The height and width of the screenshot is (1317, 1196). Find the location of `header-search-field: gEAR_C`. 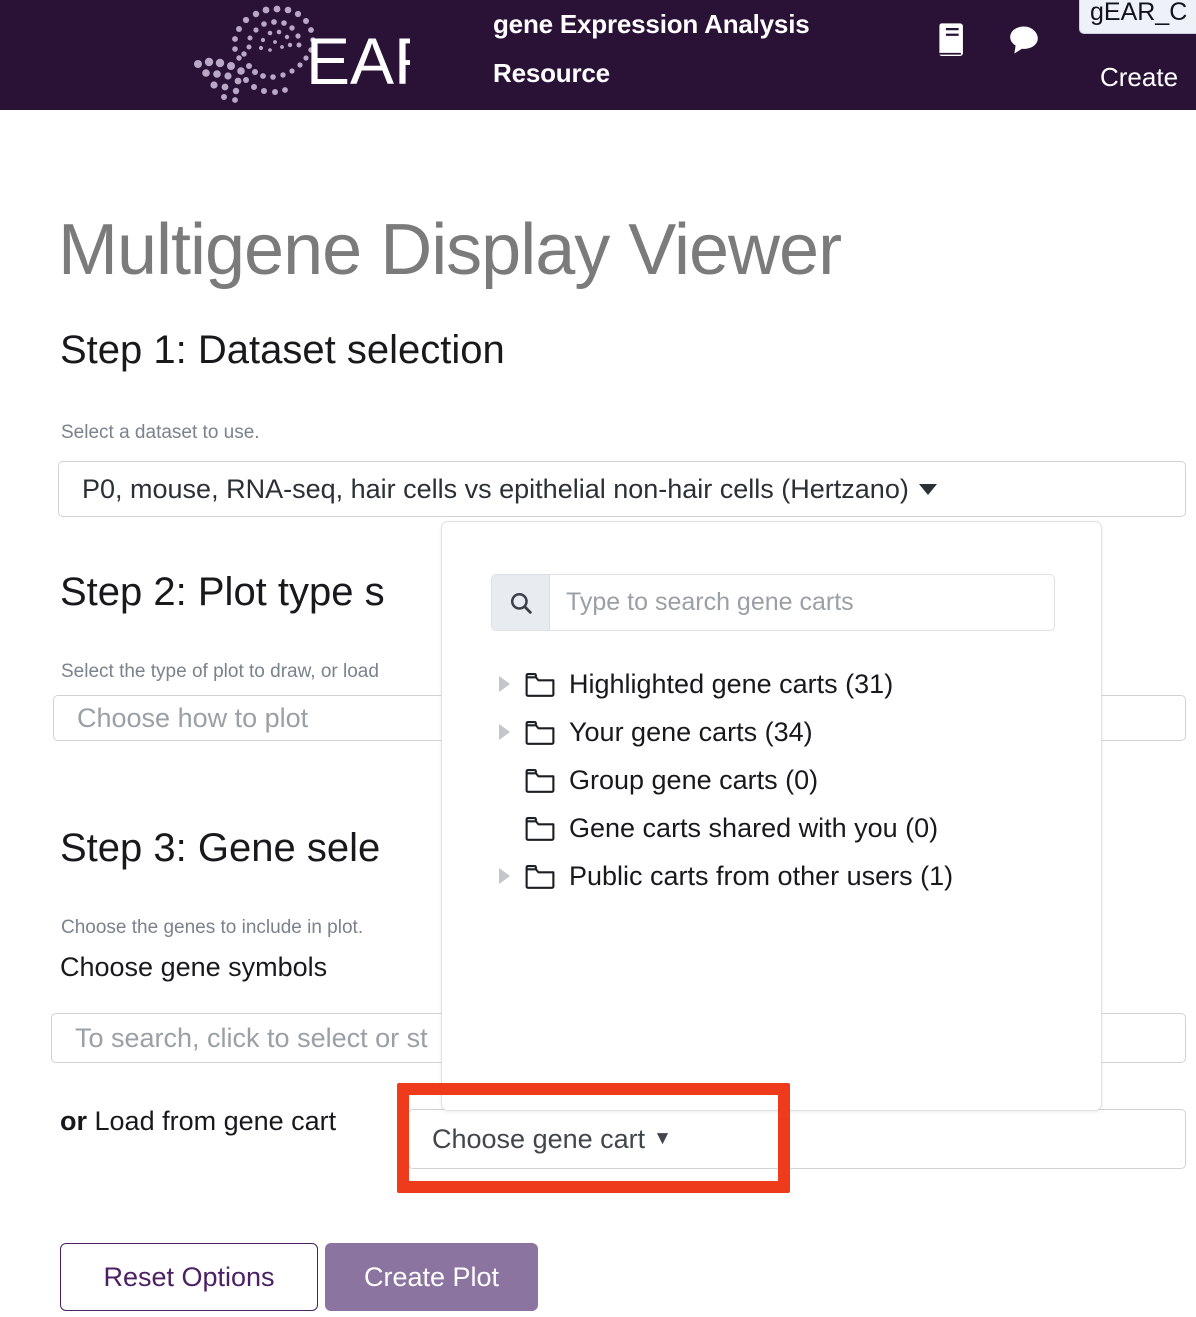

header-search-field: gEAR_C is located at coordinates (1137, 17).